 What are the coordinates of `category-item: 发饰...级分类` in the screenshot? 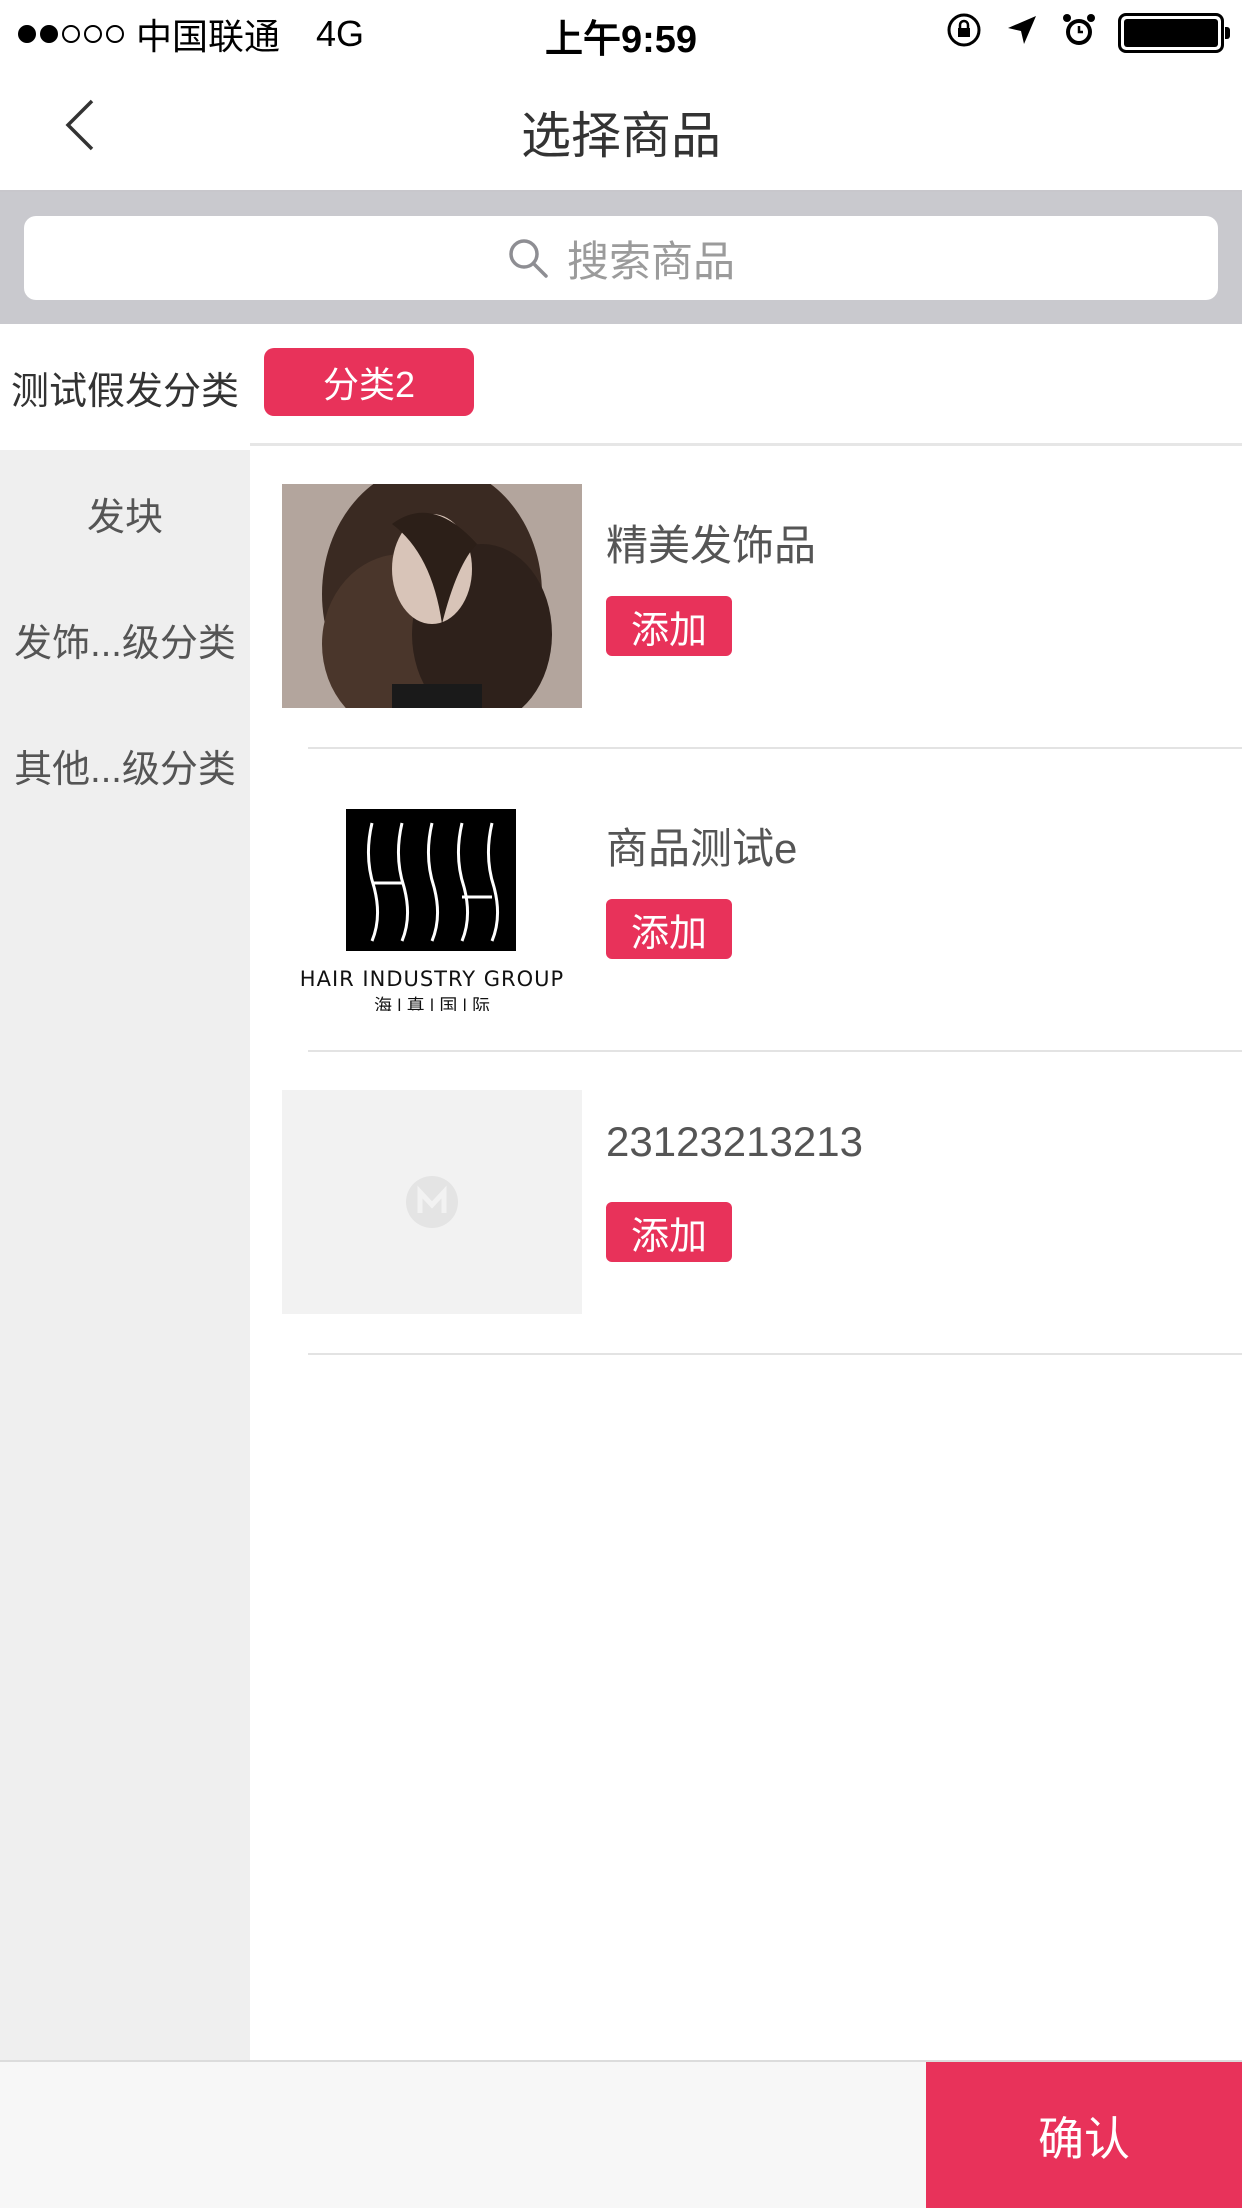 It's located at (125, 639).